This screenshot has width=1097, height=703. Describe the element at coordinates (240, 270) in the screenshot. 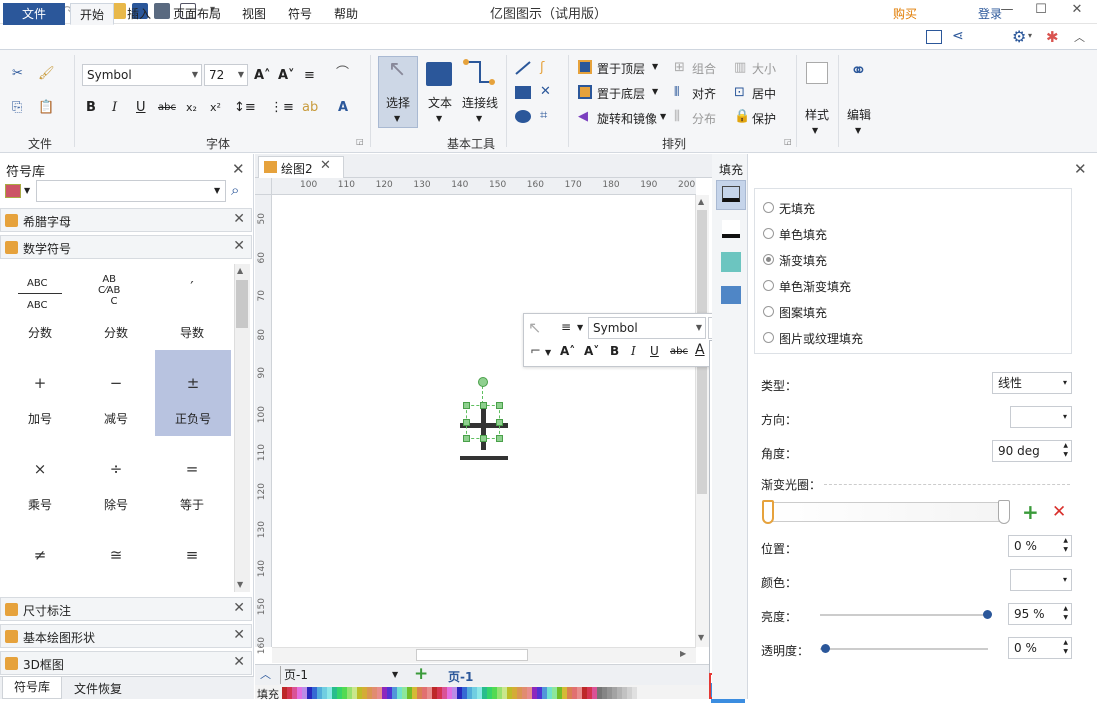

I see `scroll-up-icon: ▲` at that location.